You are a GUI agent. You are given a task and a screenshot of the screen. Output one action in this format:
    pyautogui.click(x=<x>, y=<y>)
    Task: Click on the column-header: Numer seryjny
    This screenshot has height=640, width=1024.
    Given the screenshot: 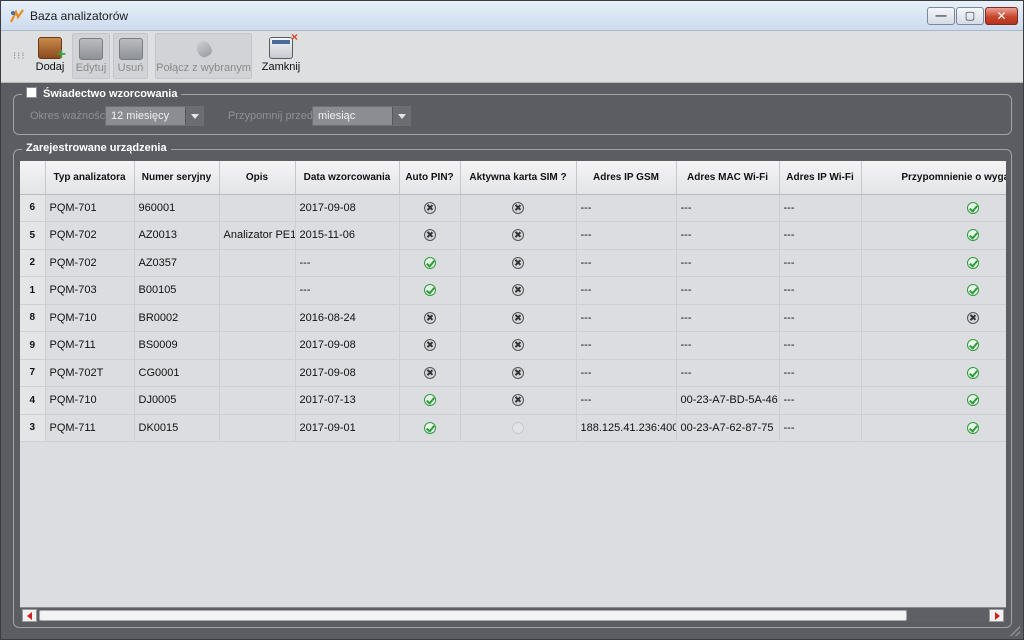 What is the action you would take?
    pyautogui.click(x=177, y=178)
    